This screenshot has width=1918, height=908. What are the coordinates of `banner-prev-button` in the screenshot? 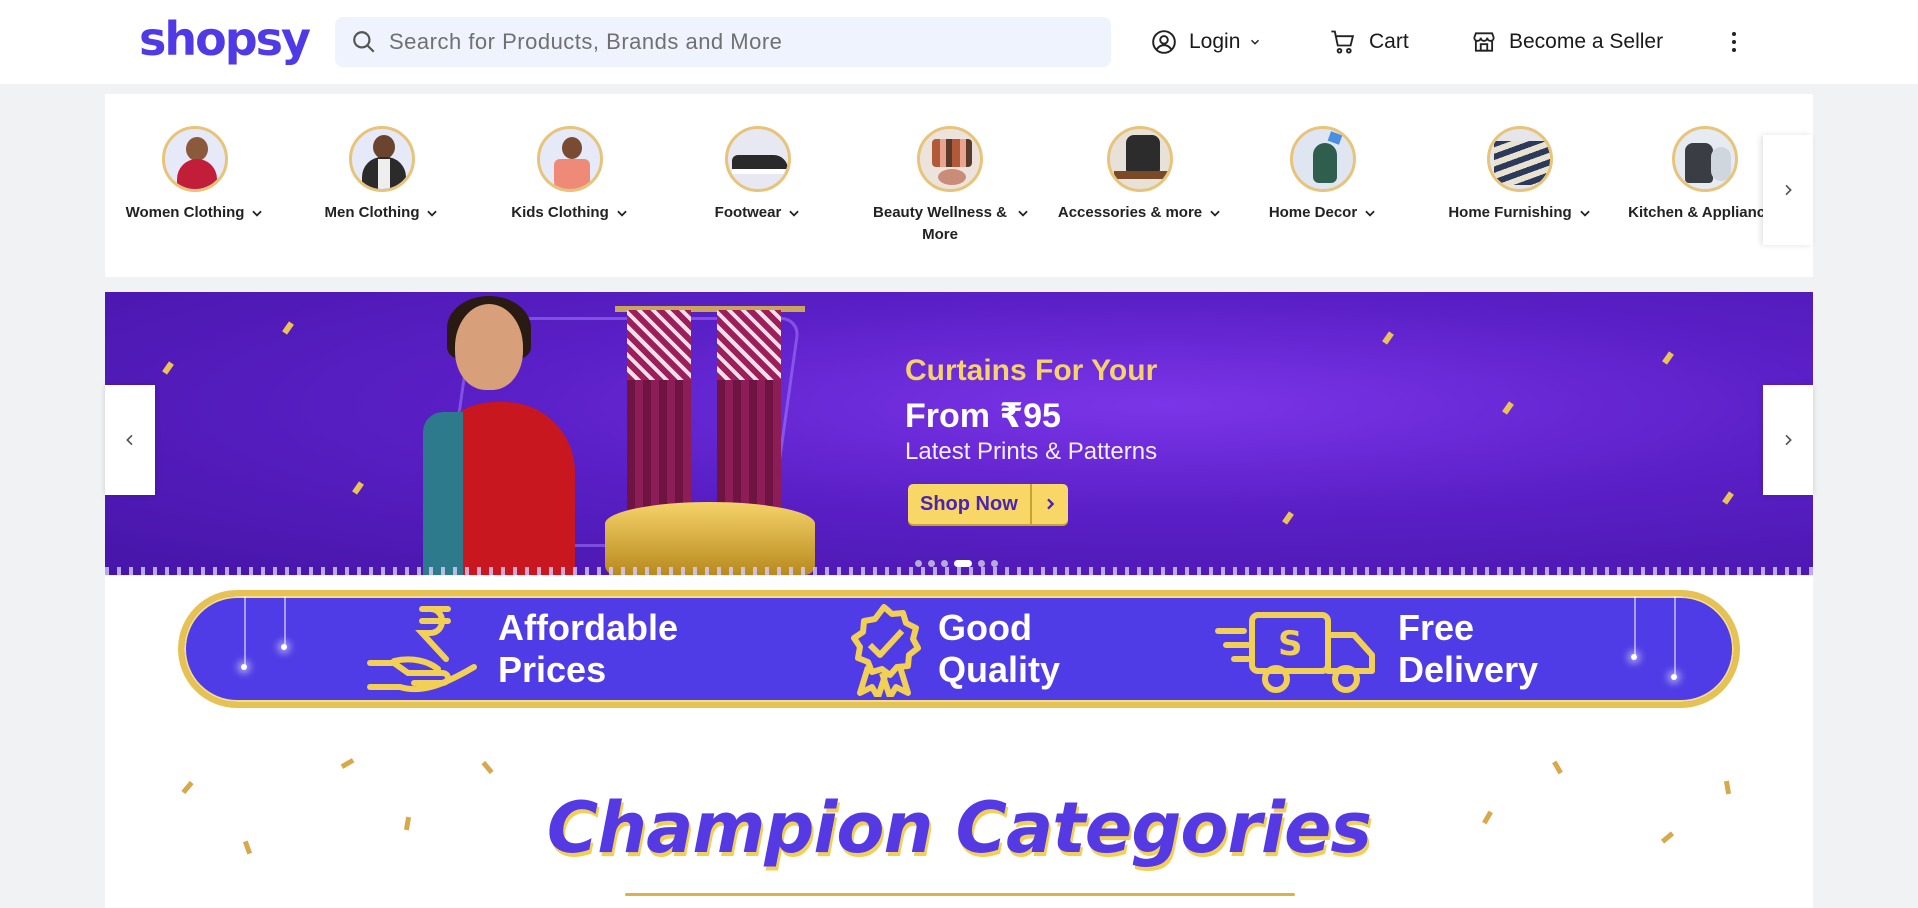 It's located at (130, 440).